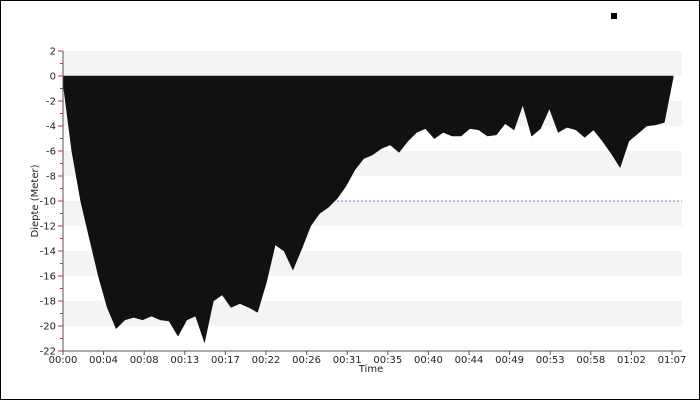 The width and height of the screenshot is (700, 401). Describe the element at coordinates (225, 360) in the screenshot. I see `x-tick-label: 00:17` at that location.